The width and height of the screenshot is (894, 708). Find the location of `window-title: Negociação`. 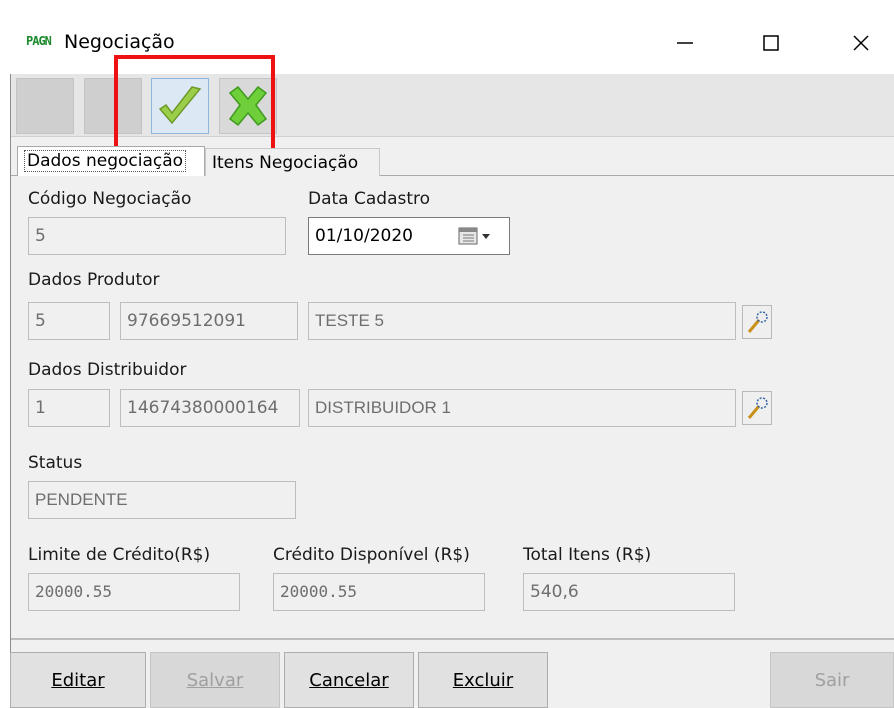

window-title: Negociação is located at coordinates (119, 42).